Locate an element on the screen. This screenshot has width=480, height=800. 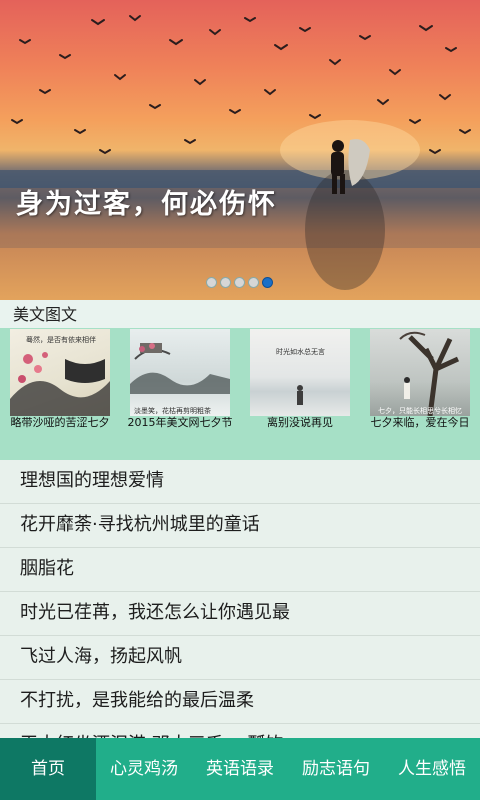
thumbnail-text: 时光如水总无言 is located at coordinates (300, 352).